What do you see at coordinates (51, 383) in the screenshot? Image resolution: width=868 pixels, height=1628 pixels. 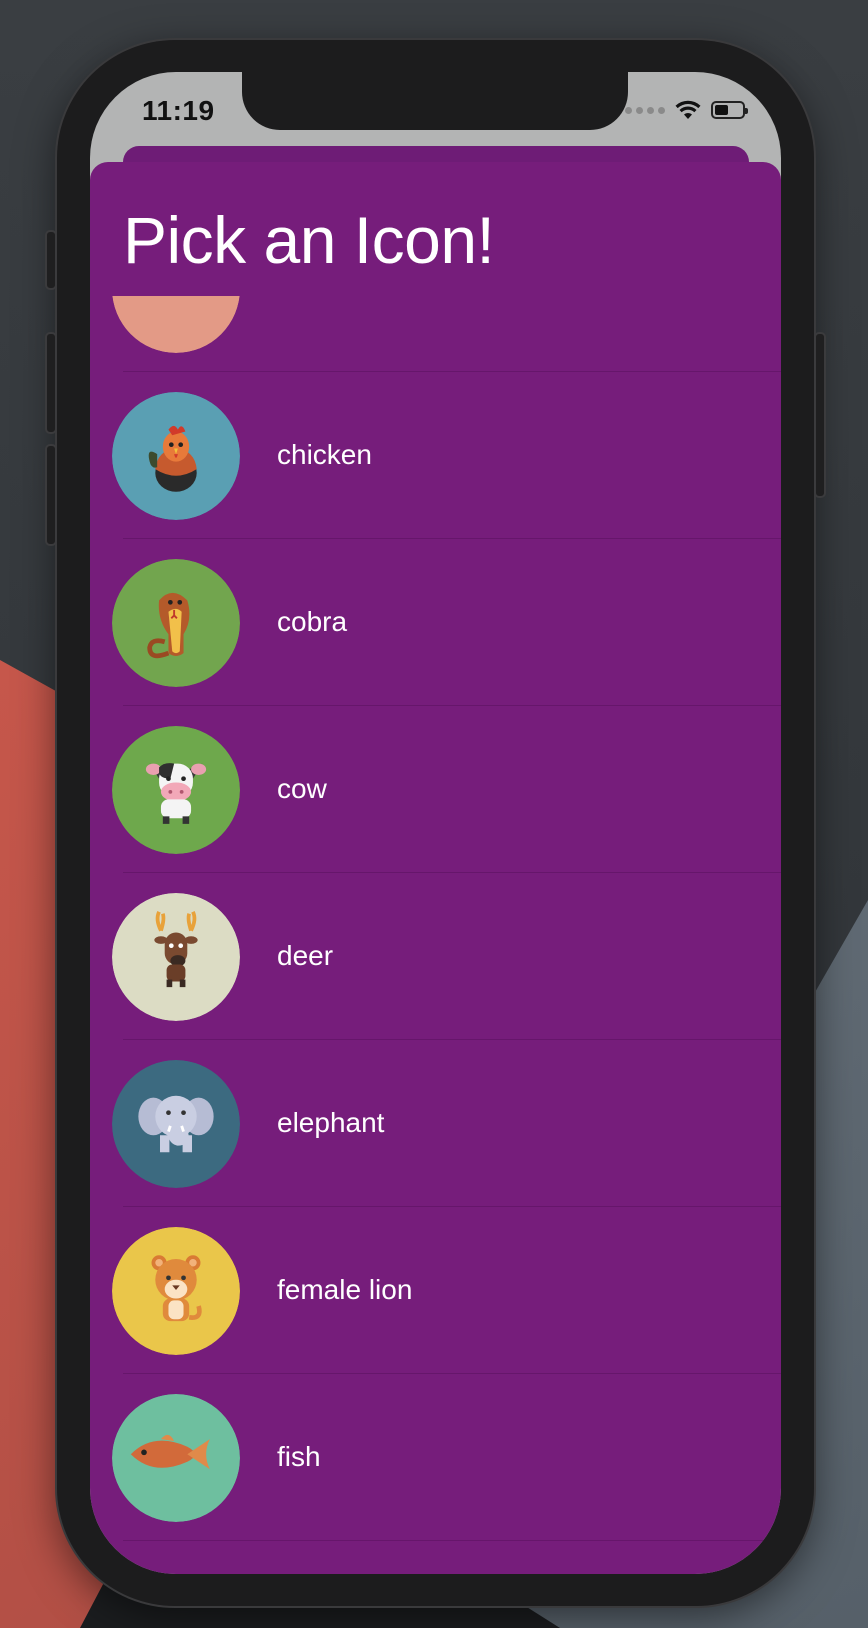 I see `volume-up-button` at bounding box center [51, 383].